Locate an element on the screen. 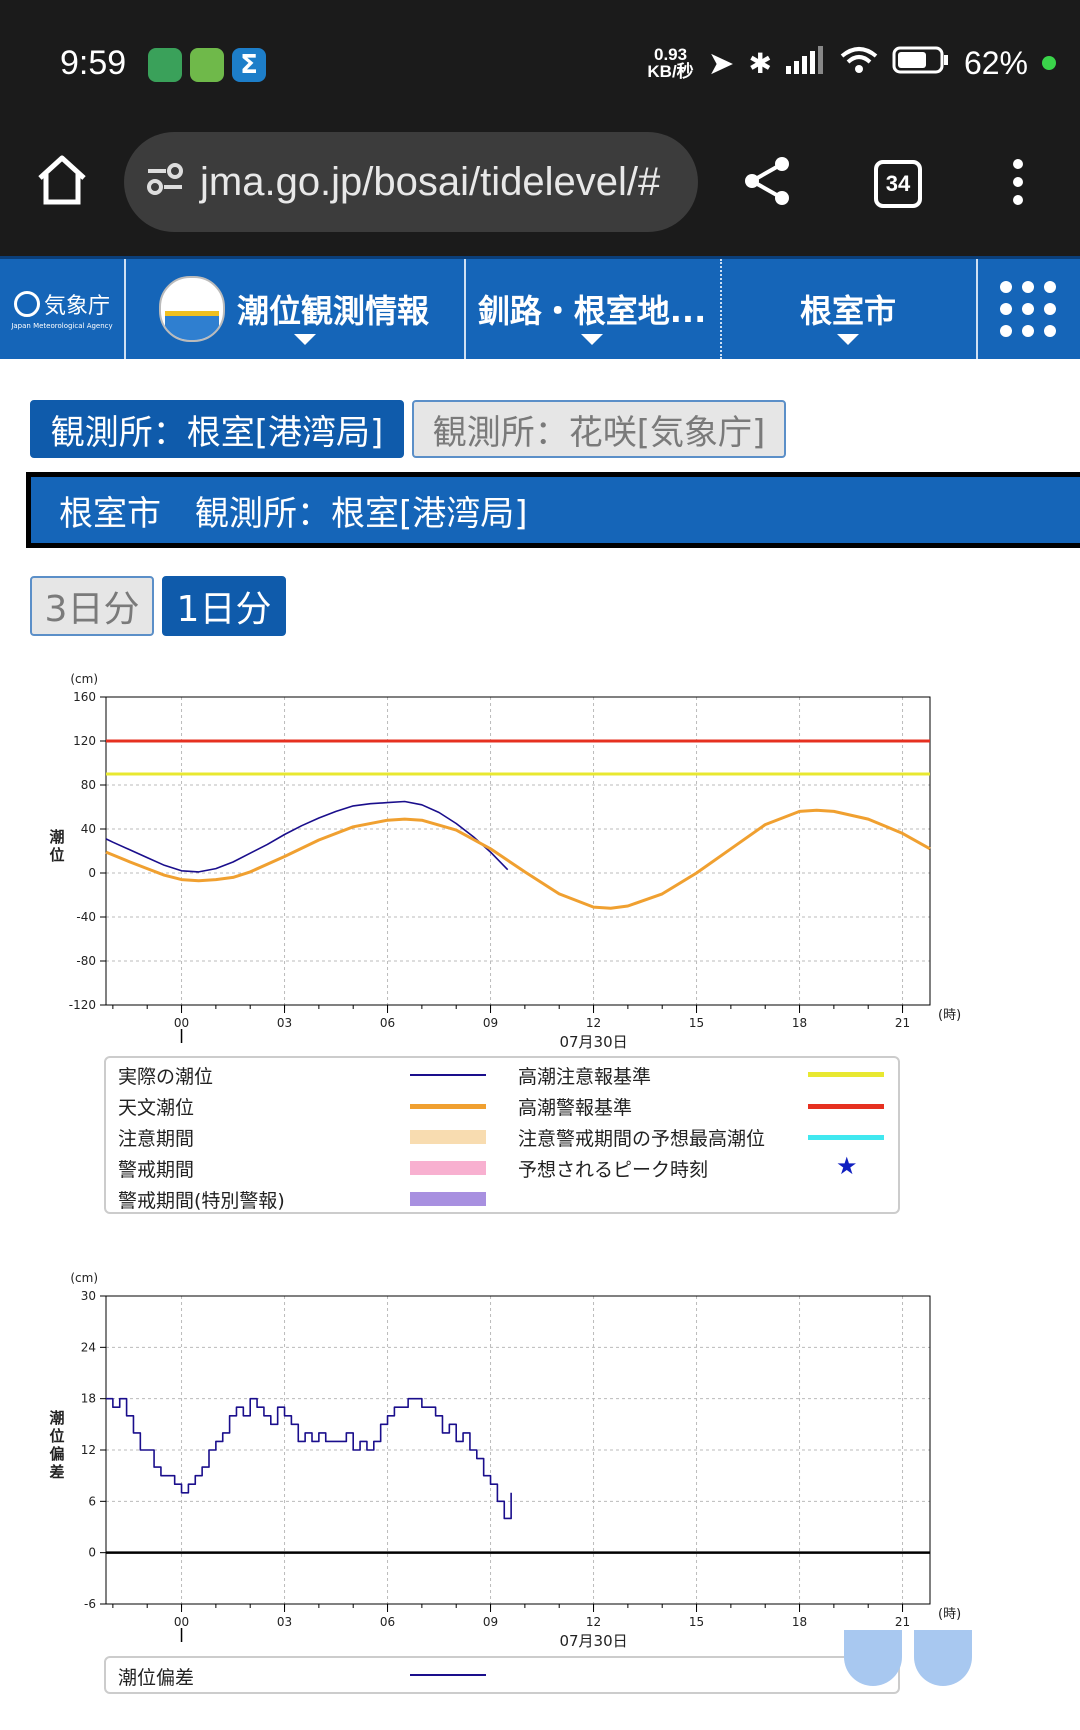 The width and height of the screenshot is (1080, 1730). legend-swatch-warning-period is located at coordinates (448, 1168).